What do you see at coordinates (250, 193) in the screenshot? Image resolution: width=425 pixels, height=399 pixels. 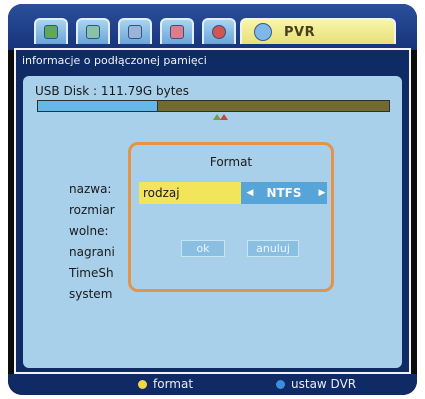 I see `arrow-left-icon: ◀` at bounding box center [250, 193].